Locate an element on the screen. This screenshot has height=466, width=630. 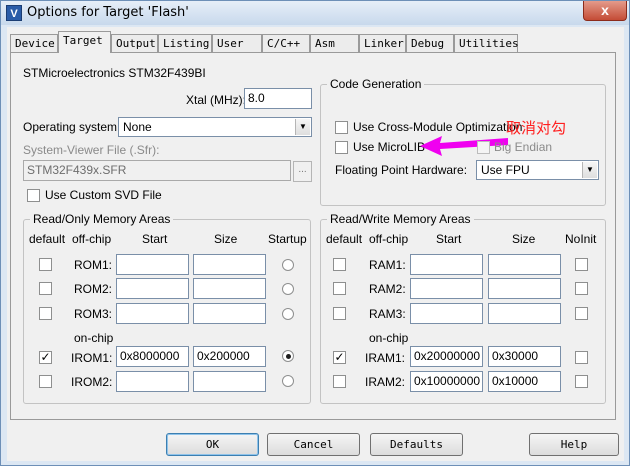
tab-utilities: Utilities is located at coordinates (486, 43).